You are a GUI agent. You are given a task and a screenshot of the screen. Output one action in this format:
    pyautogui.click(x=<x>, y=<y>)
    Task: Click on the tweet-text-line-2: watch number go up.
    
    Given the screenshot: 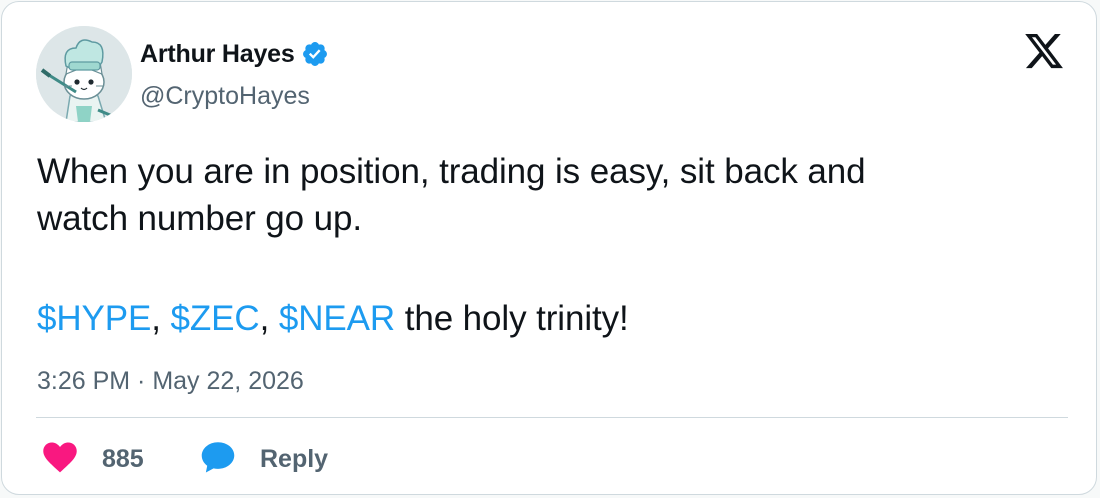 What is the action you would take?
    pyautogui.click(x=199, y=218)
    